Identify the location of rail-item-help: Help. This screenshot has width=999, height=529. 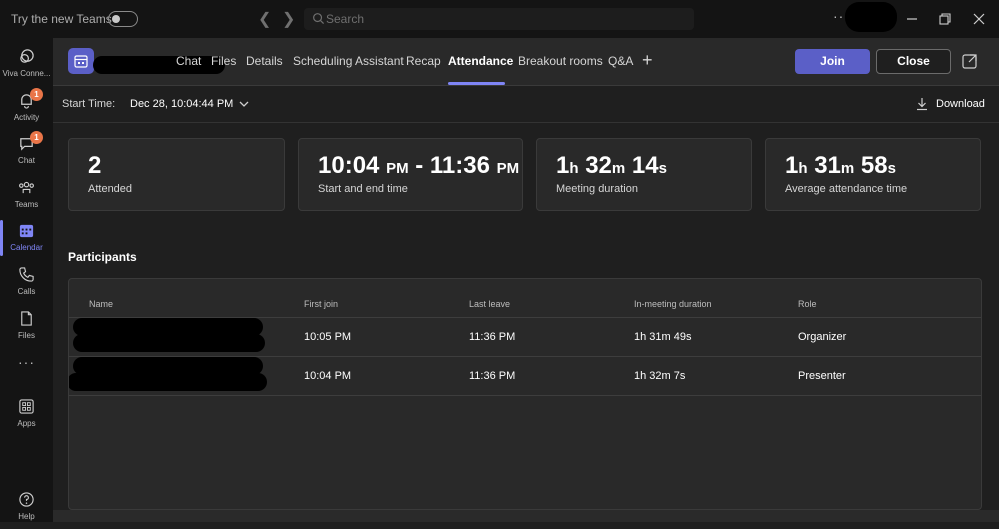
(26, 508).